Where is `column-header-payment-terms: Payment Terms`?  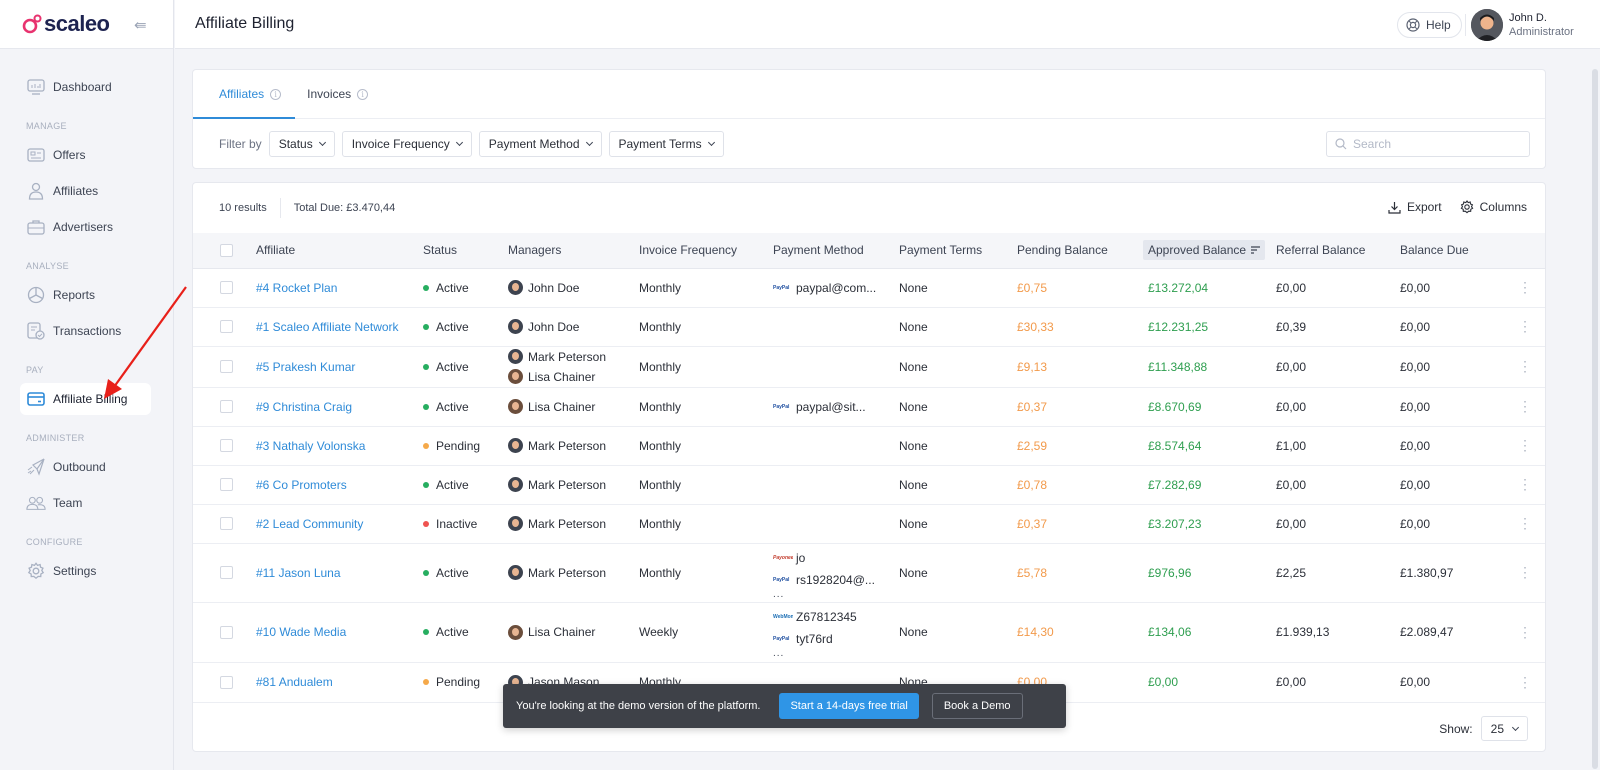 column-header-payment-terms: Payment Terms is located at coordinates (958, 251).